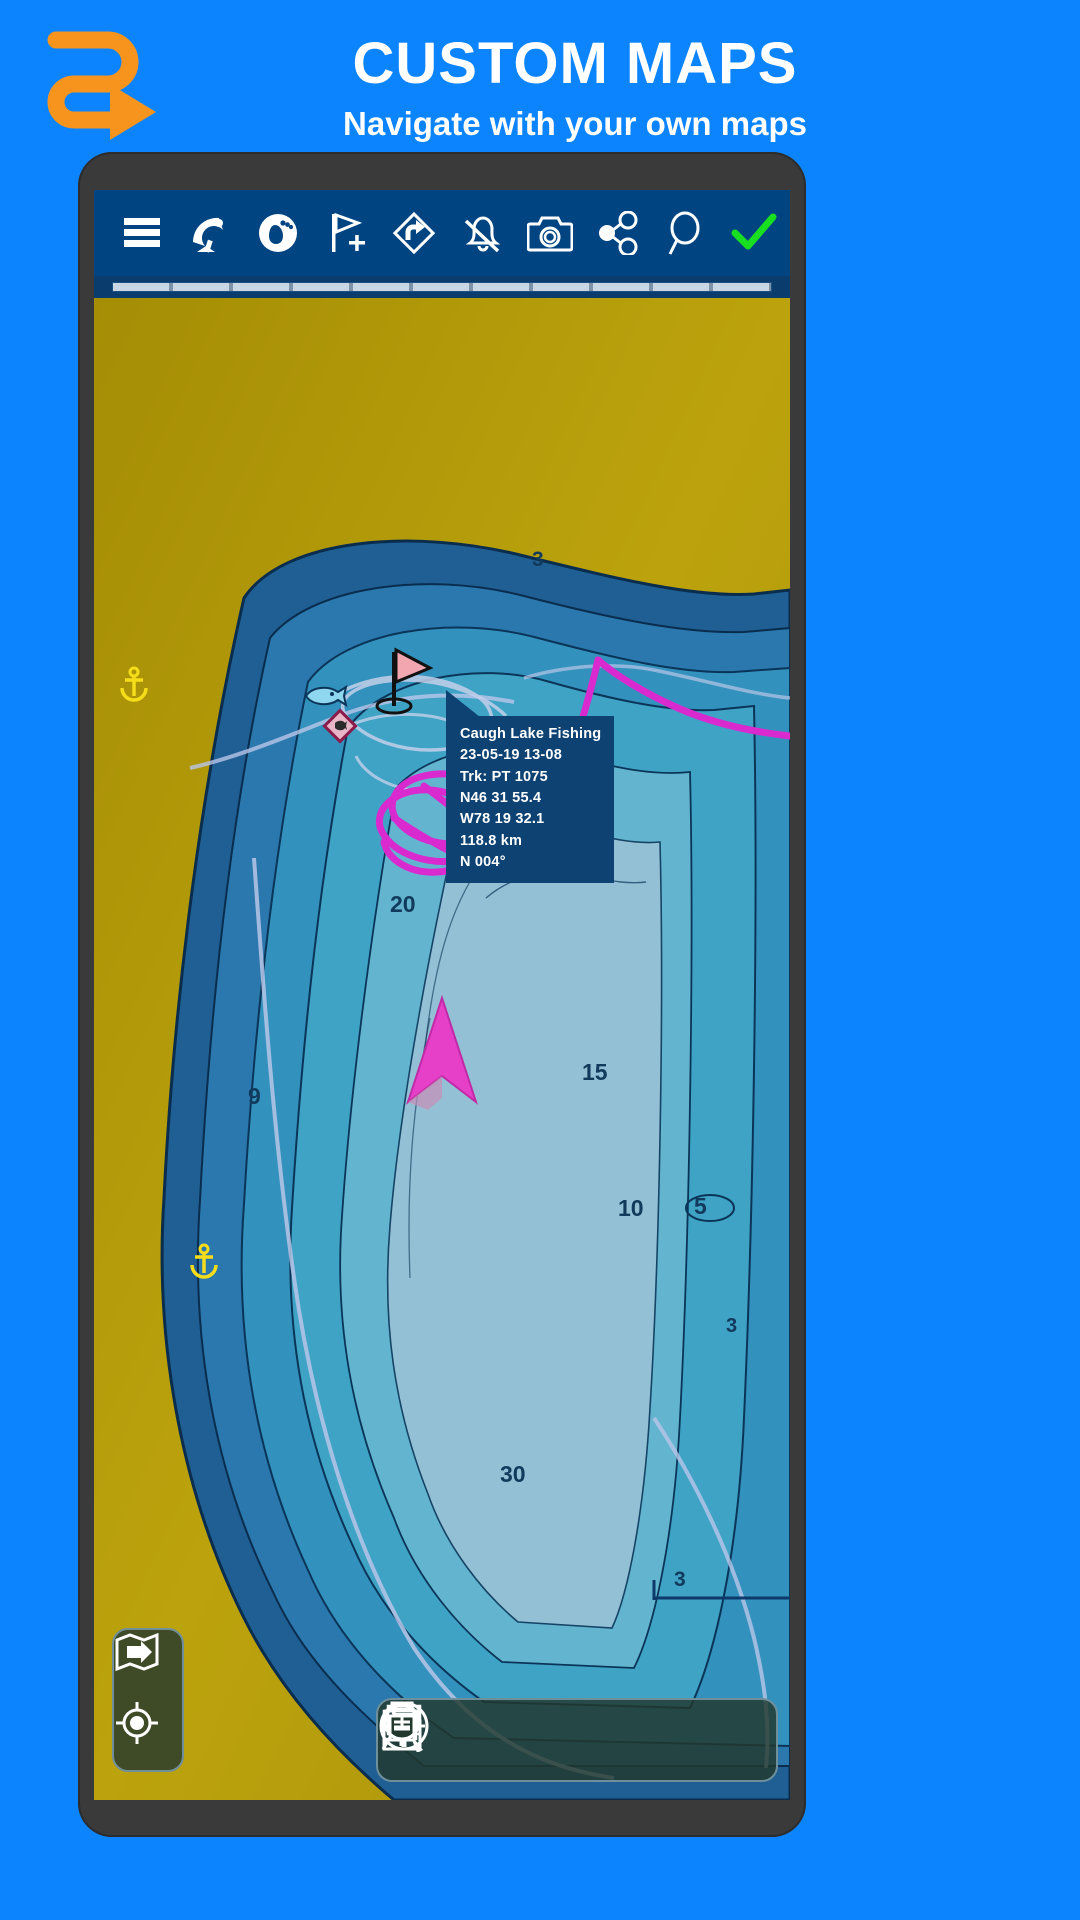 The image size is (1080, 1920). I want to click on zoom-in-magnifier-icon, so click(545, 1738).